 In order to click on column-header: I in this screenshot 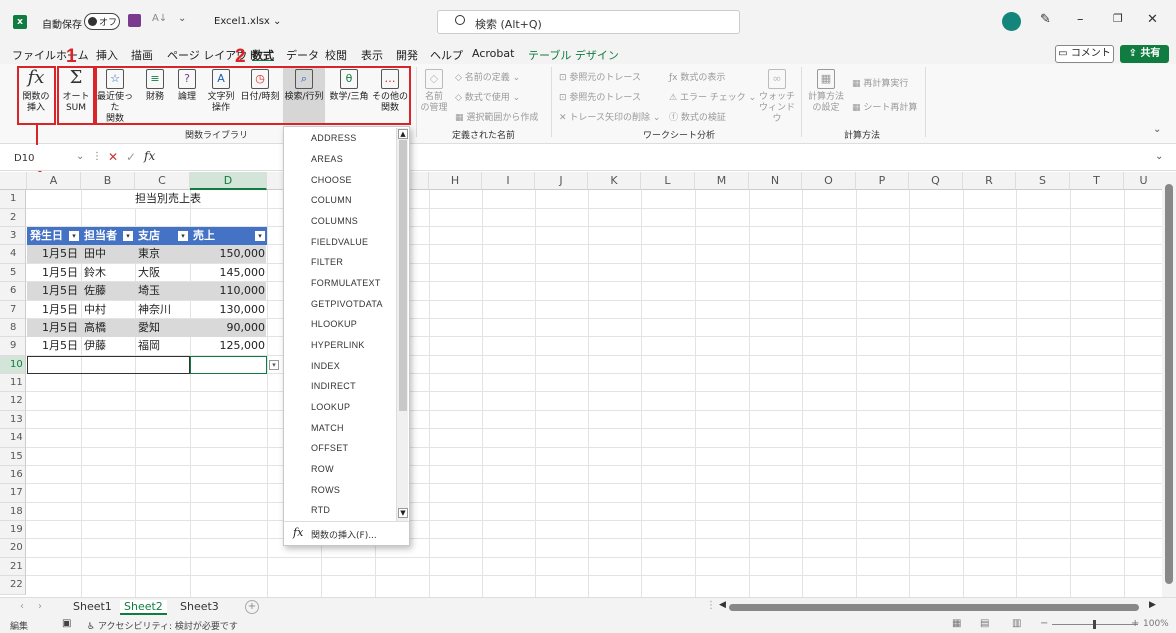, I will do `click(508, 181)`.